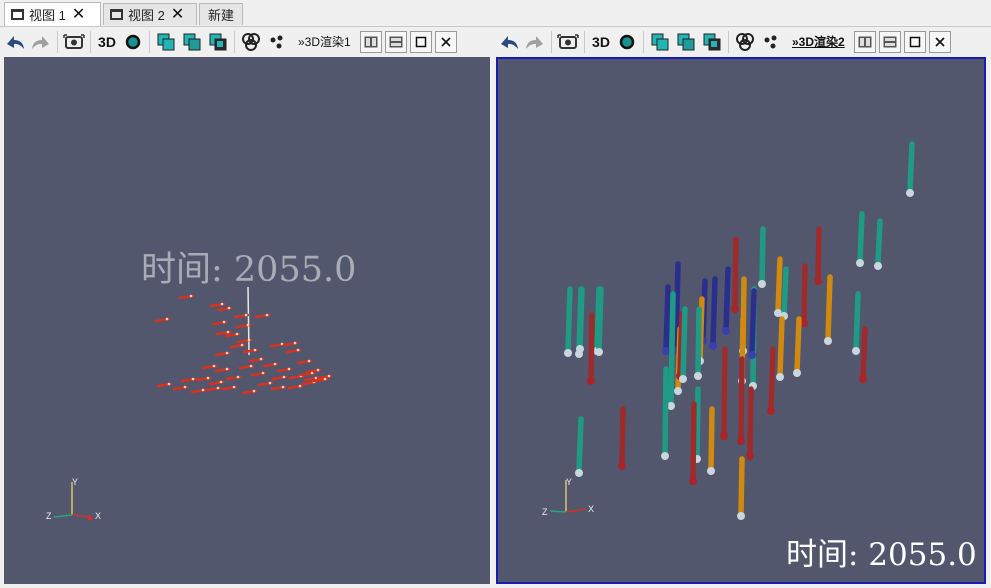 This screenshot has width=991, height=588. I want to click on window-icon, so click(116, 14).